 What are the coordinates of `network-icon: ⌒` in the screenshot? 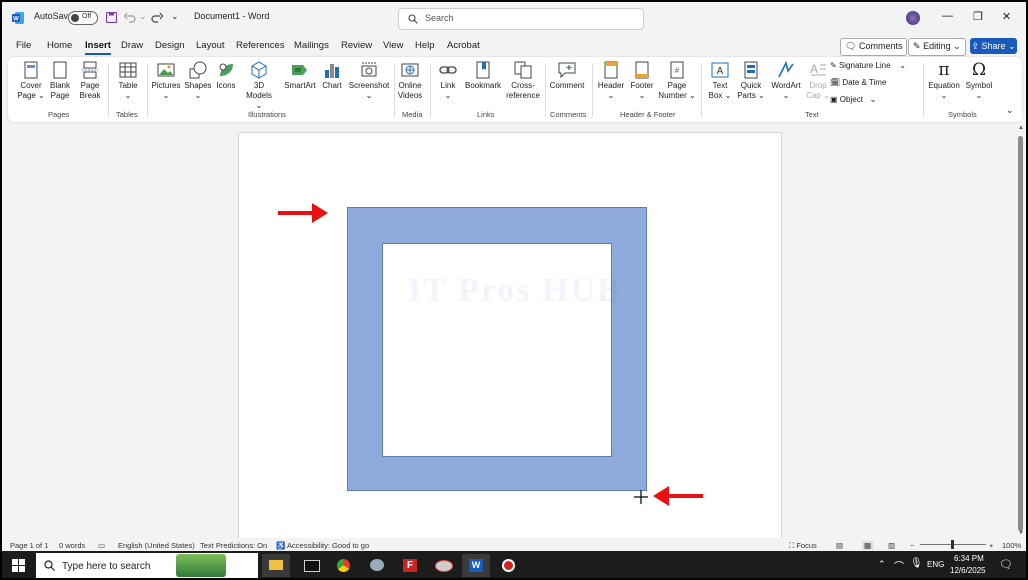 It's located at (899, 565).